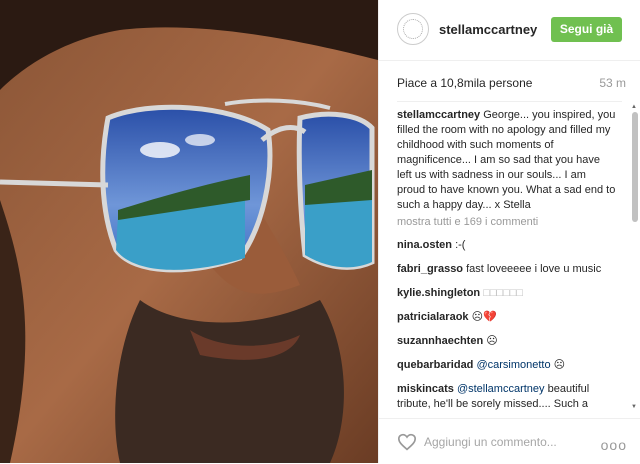 The width and height of the screenshot is (640, 464). Describe the element at coordinates (488, 29) in the screenshot. I see `post-author-username: stellamccartney` at that location.